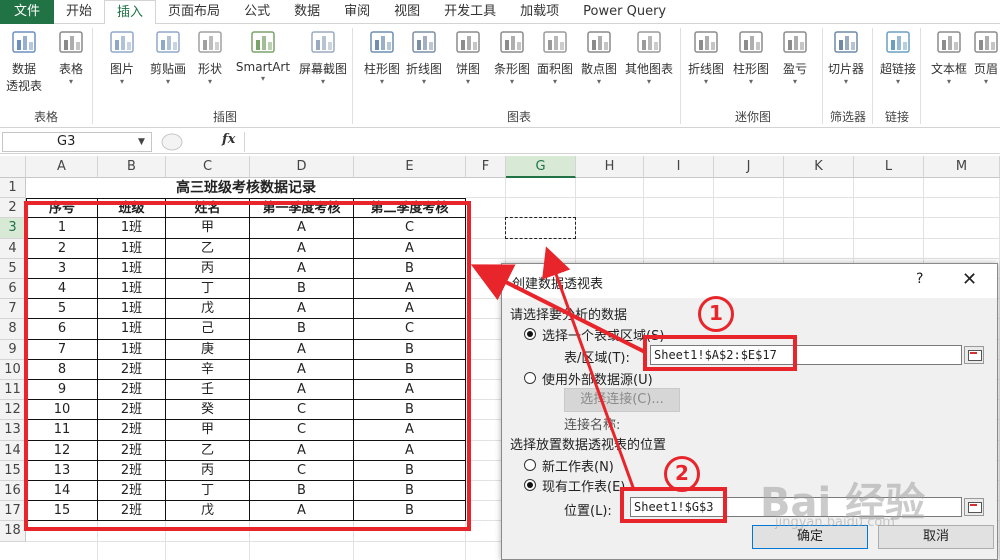 The width and height of the screenshot is (1000, 560). Describe the element at coordinates (589, 368) in the screenshot. I see `arrow-to-cell-g3` at that location.